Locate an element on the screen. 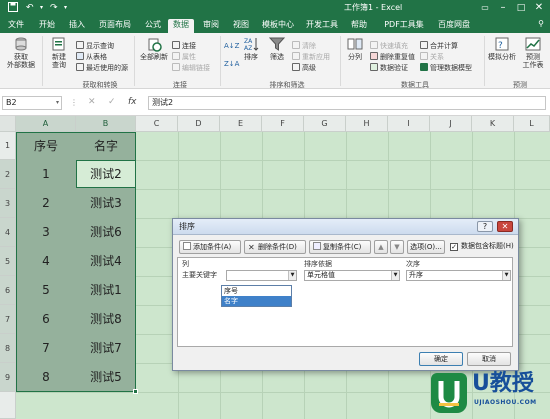  enter-icon: ✓ is located at coordinates (112, 102).